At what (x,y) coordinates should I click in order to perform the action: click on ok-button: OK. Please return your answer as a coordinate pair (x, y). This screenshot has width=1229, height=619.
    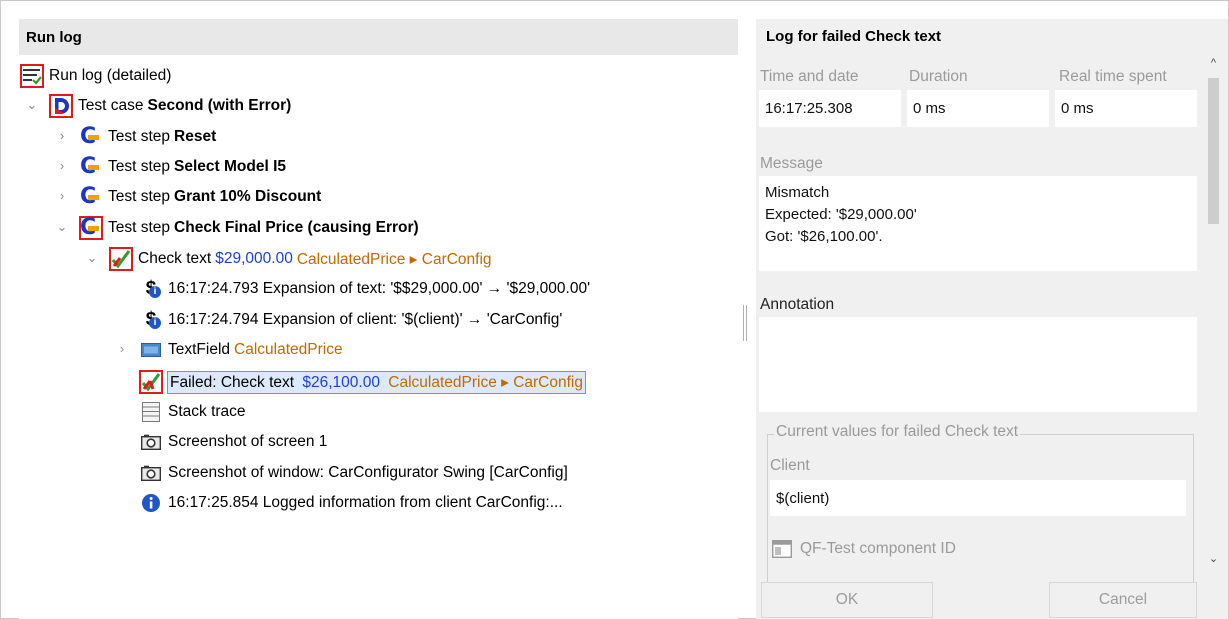
    Looking at the image, I should click on (847, 600).